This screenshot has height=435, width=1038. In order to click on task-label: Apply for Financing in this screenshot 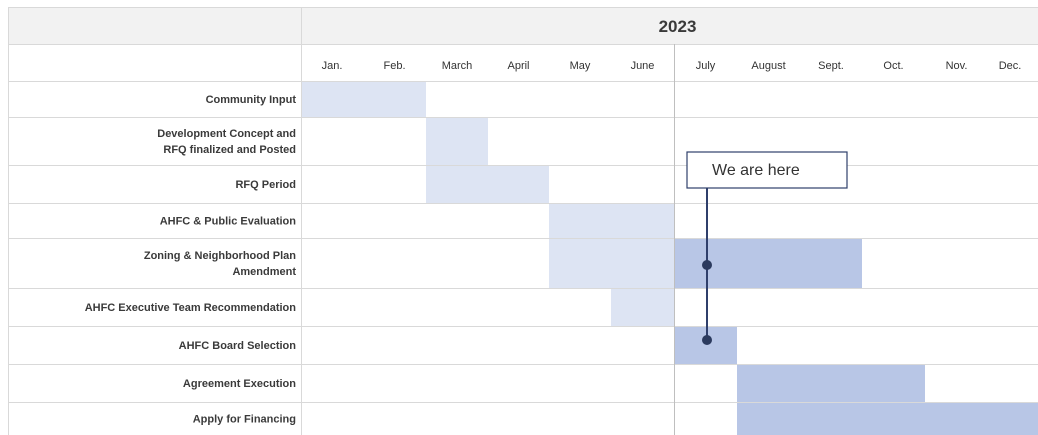, I will do `click(244, 420)`.